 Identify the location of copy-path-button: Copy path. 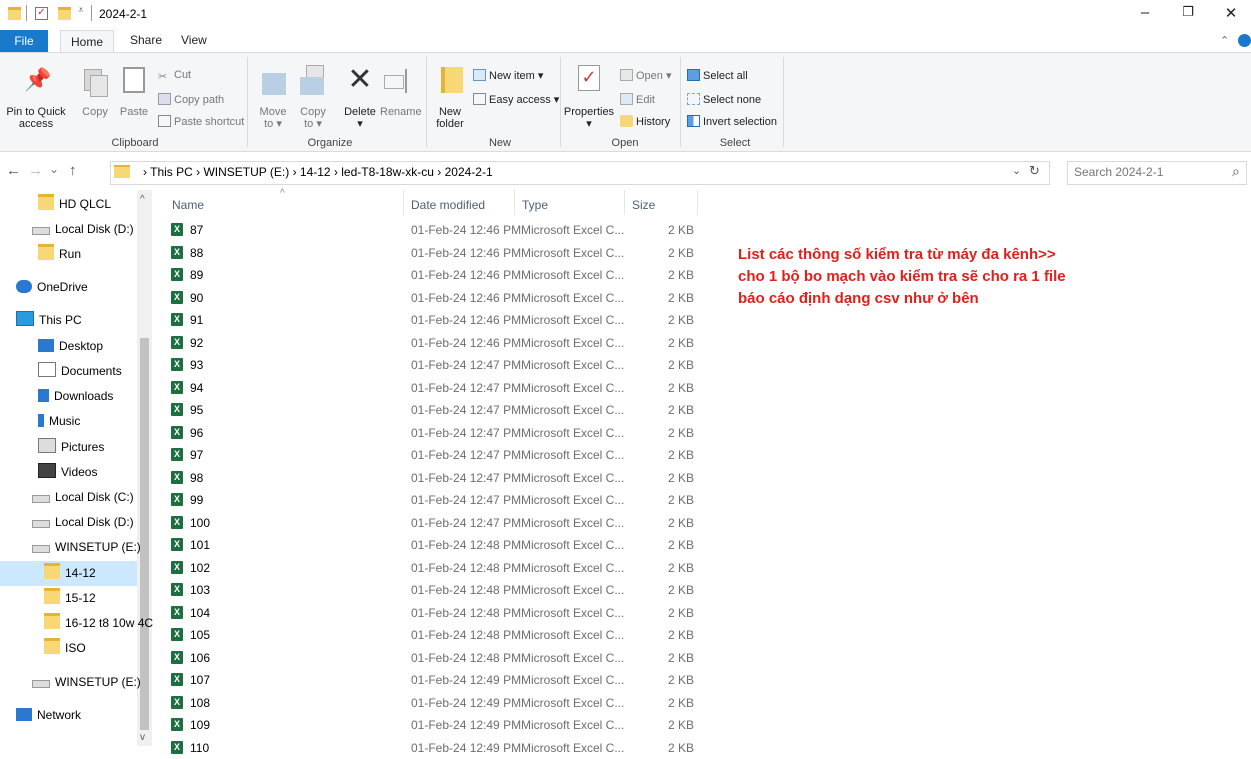
(191, 99).